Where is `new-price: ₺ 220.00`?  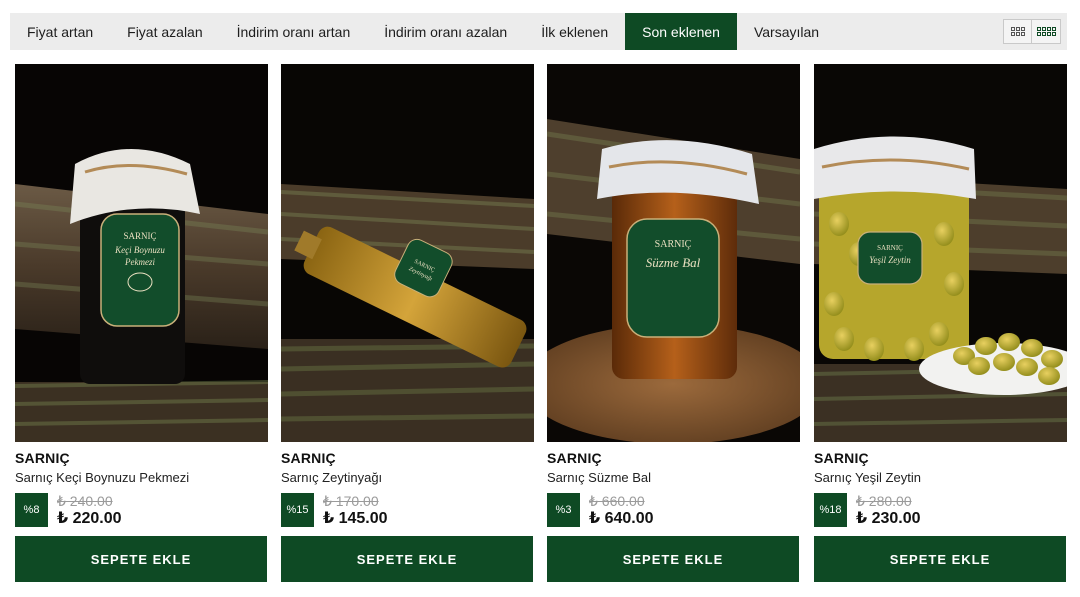 new-price: ₺ 220.00 is located at coordinates (89, 518).